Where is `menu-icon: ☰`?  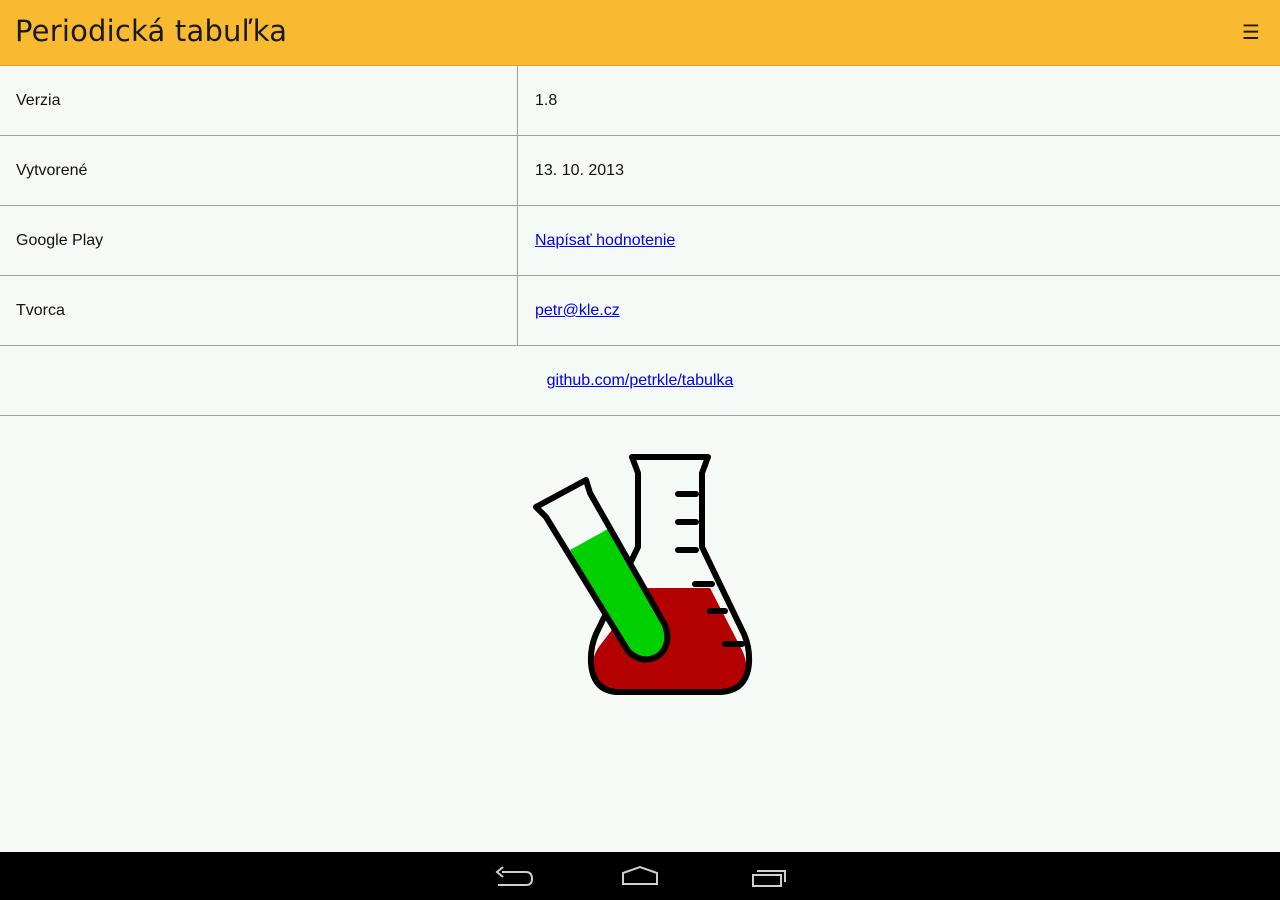
menu-icon: ☰ is located at coordinates (1251, 33).